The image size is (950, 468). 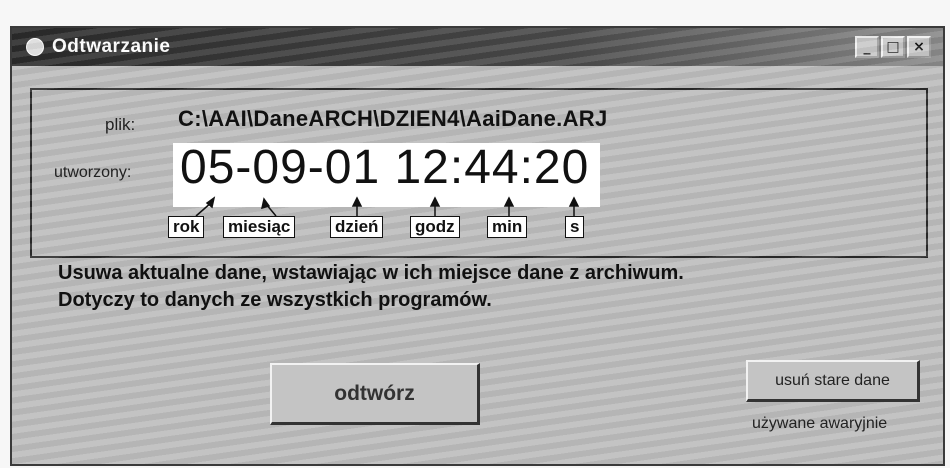 What do you see at coordinates (575, 227) in the screenshot?
I see `date-part-second: s` at bounding box center [575, 227].